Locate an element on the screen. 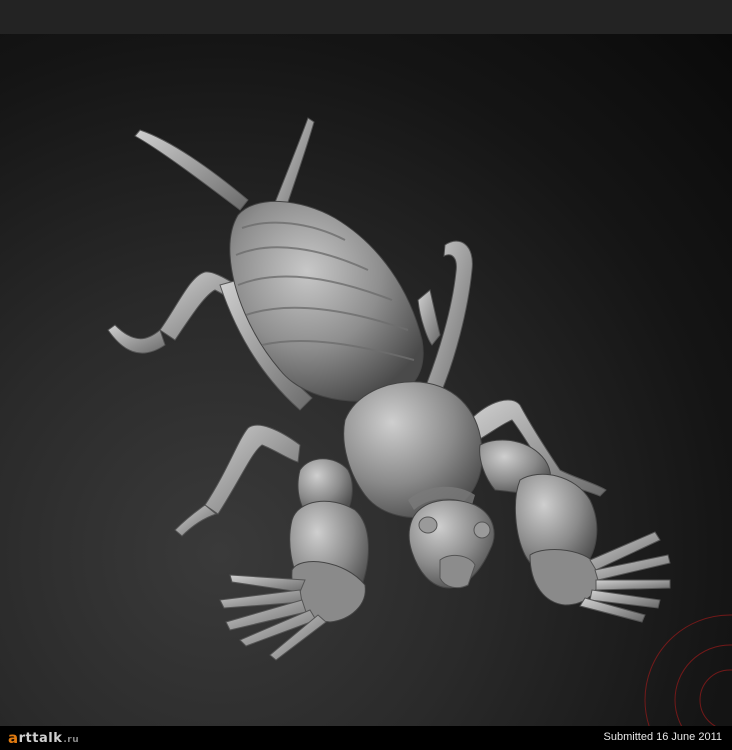  right-fore-leg is located at coordinates (575, 531).